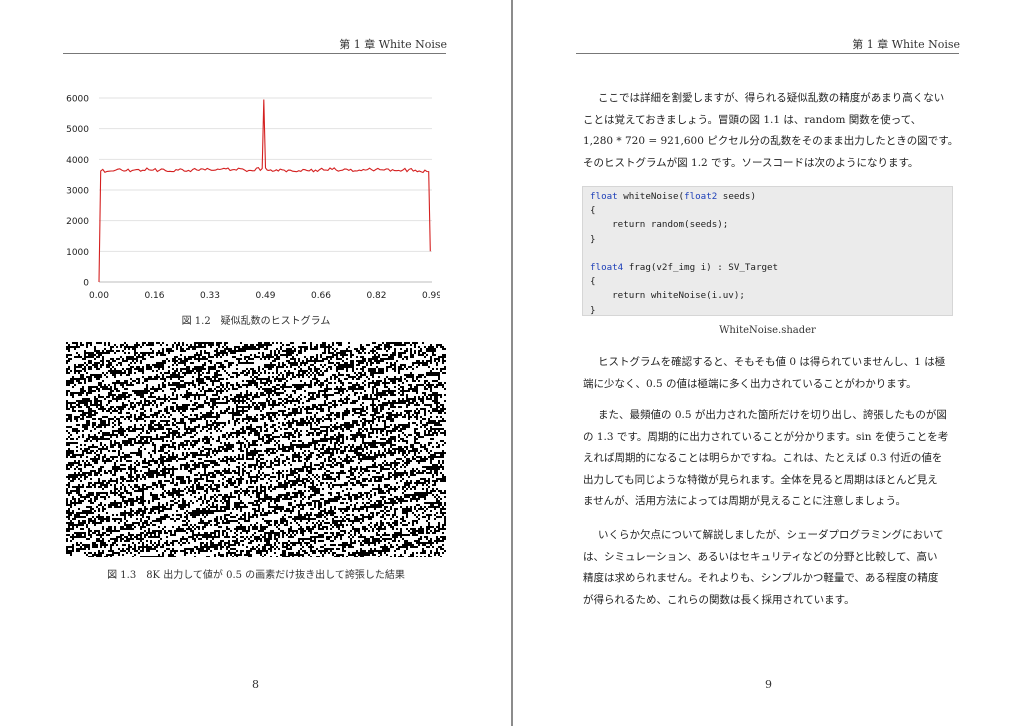 The image size is (1024, 726). I want to click on text-line: ませんが、活用方法によっては周期が見えることに注意しましょう。, so click(744, 501).